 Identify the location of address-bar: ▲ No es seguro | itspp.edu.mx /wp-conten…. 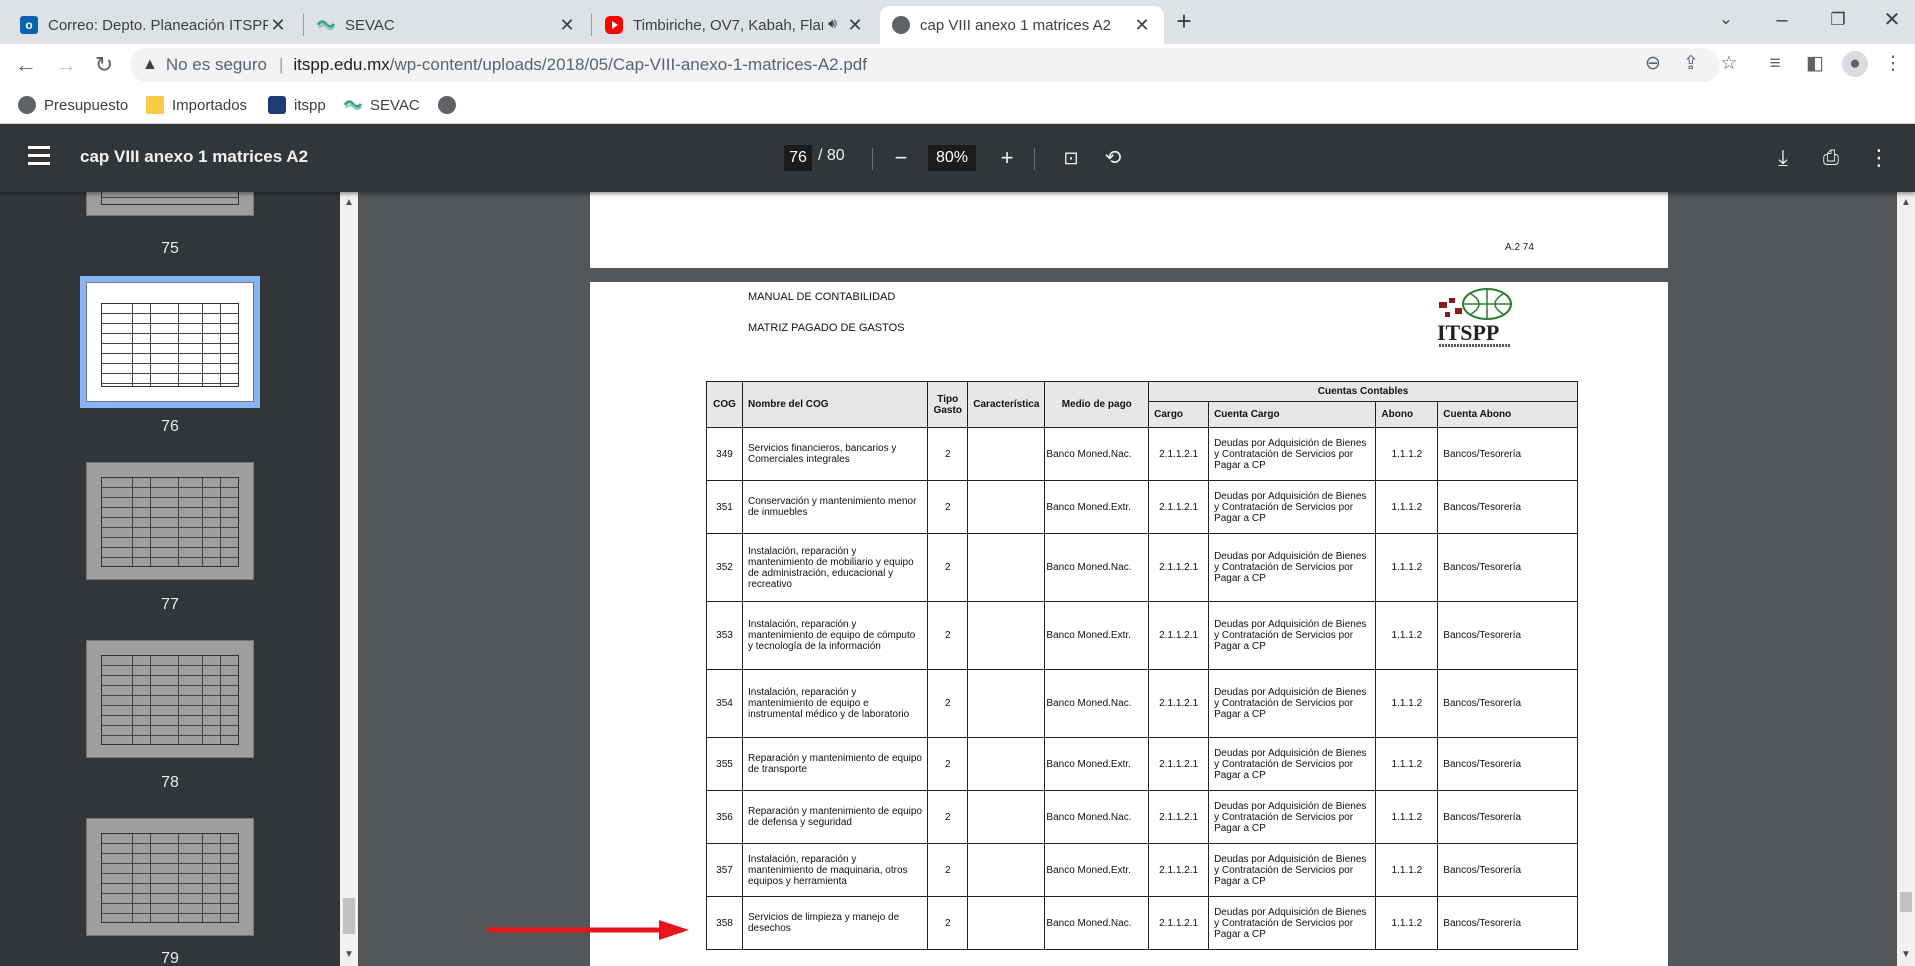
(925, 65).